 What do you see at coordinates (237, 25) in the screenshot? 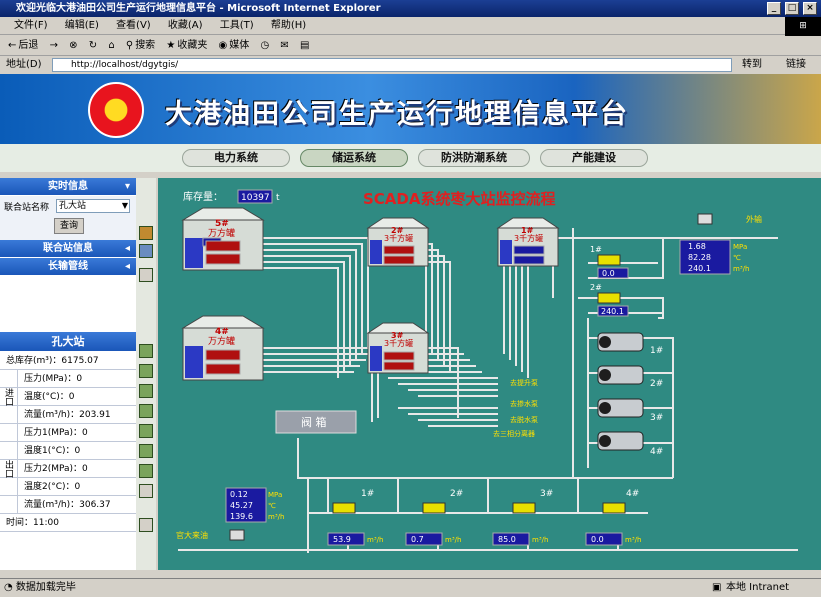
I see `menu-tools: 工具(T)` at bounding box center [237, 25].